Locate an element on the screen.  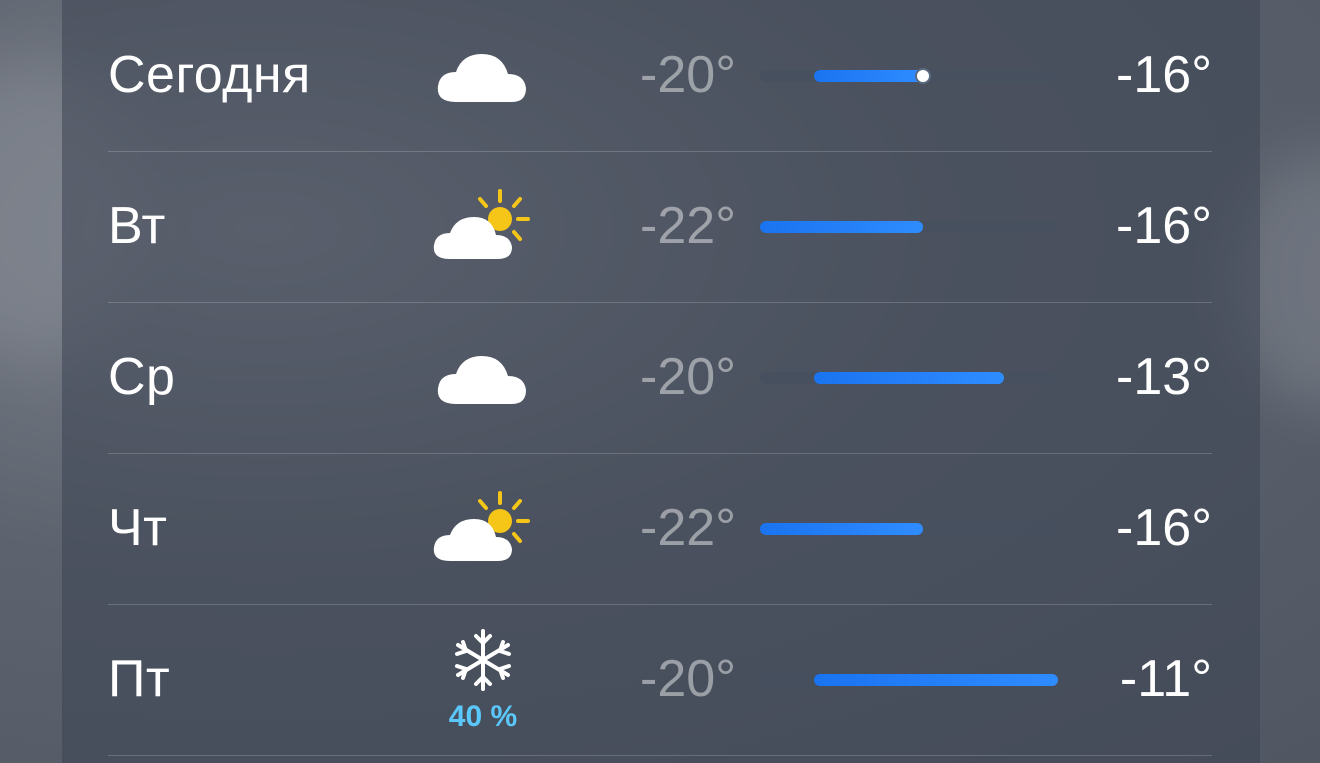
day-label: Пт is located at coordinates (139, 679).